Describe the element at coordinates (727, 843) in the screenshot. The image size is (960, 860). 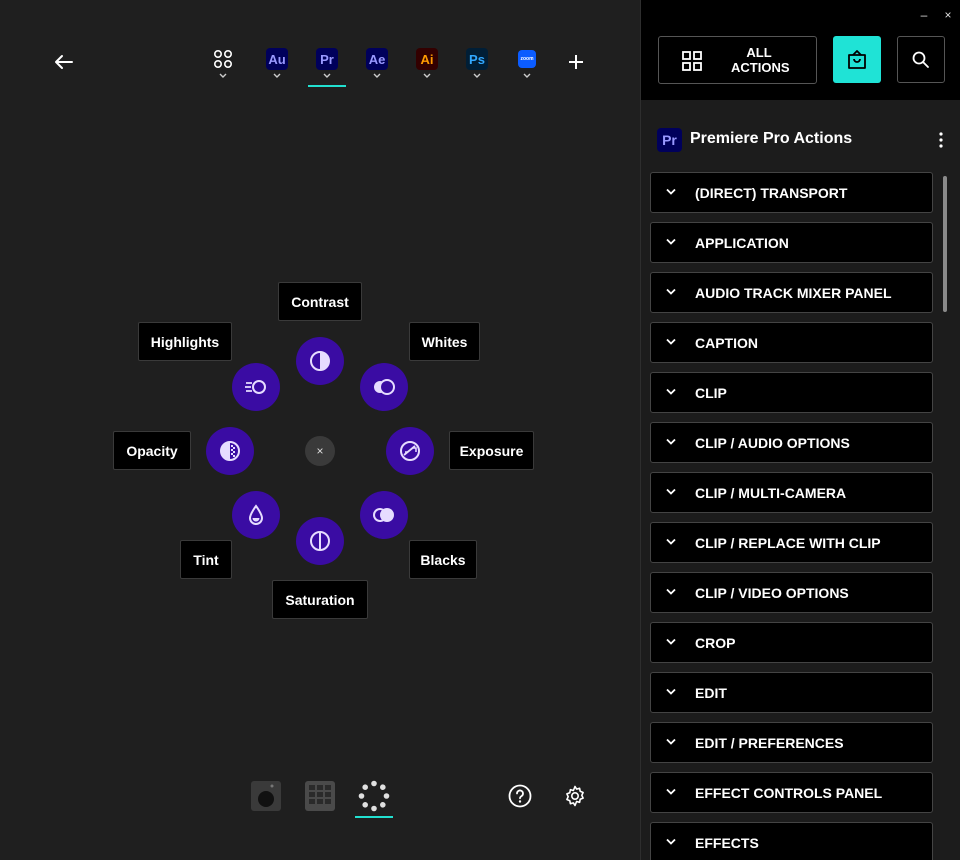
I see `action-category-label: EFFECTS` at that location.